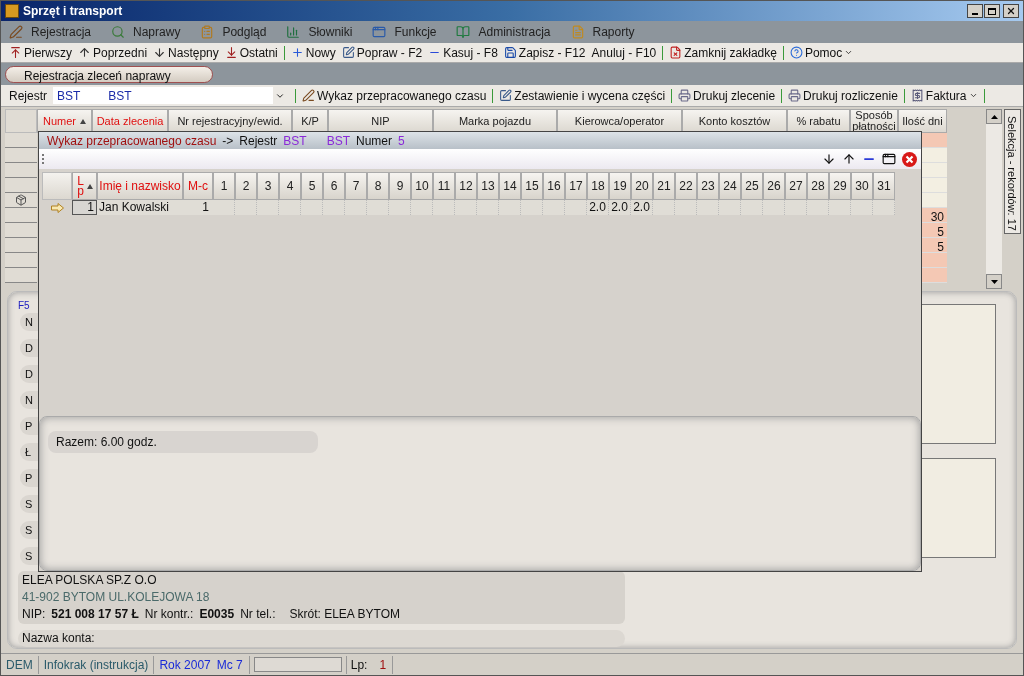 The height and width of the screenshot is (676, 1024). What do you see at coordinates (727, 95) in the screenshot?
I see `toolbar-button: Drukuj zlecenie` at bounding box center [727, 95].